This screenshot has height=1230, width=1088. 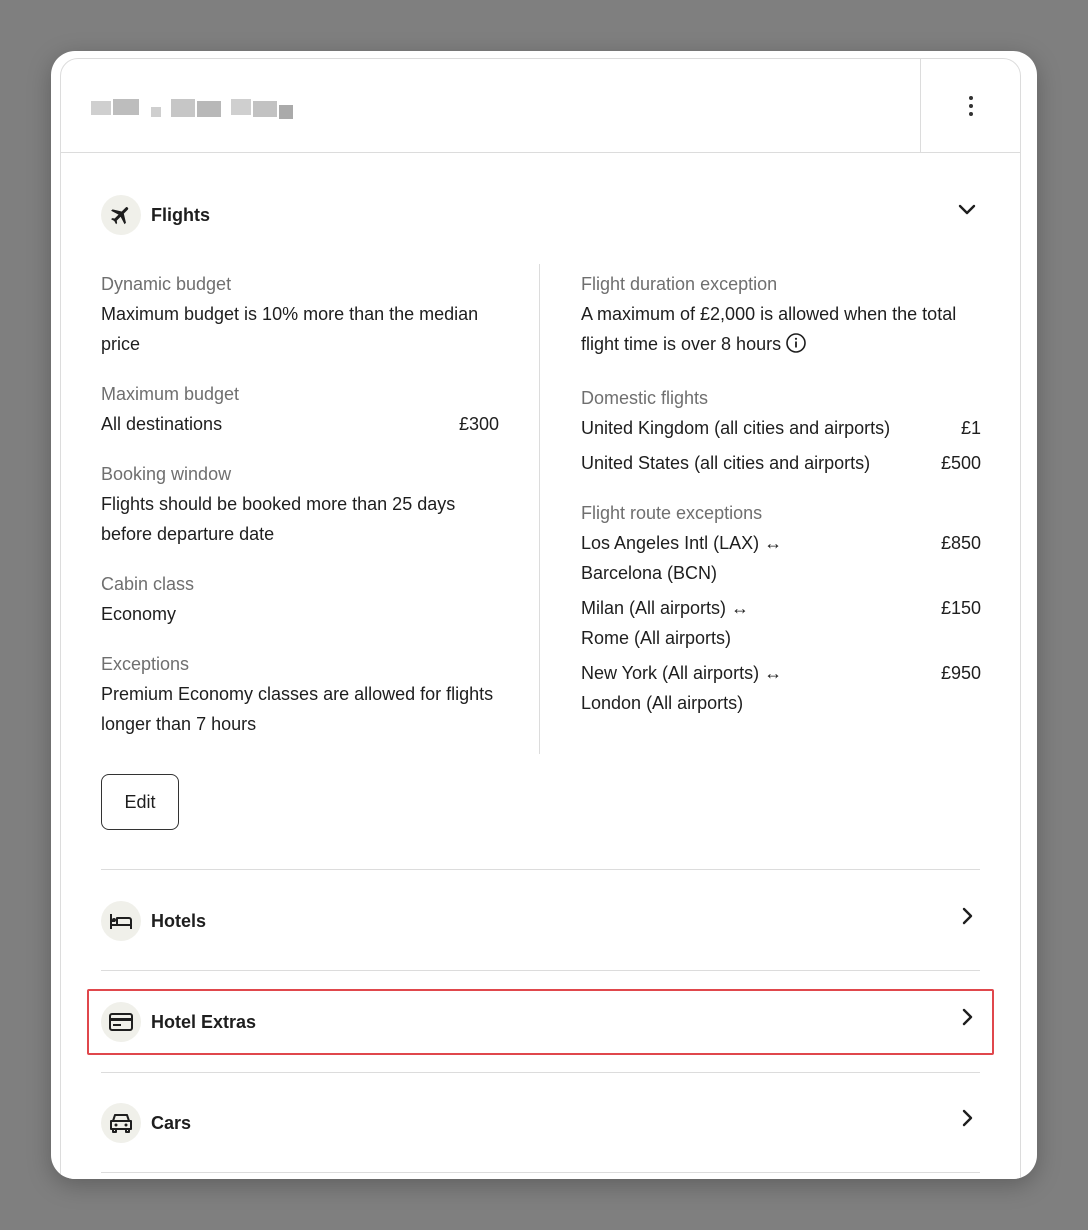 What do you see at coordinates (166, 474) in the screenshot?
I see `booking-window-label: Booking window` at bounding box center [166, 474].